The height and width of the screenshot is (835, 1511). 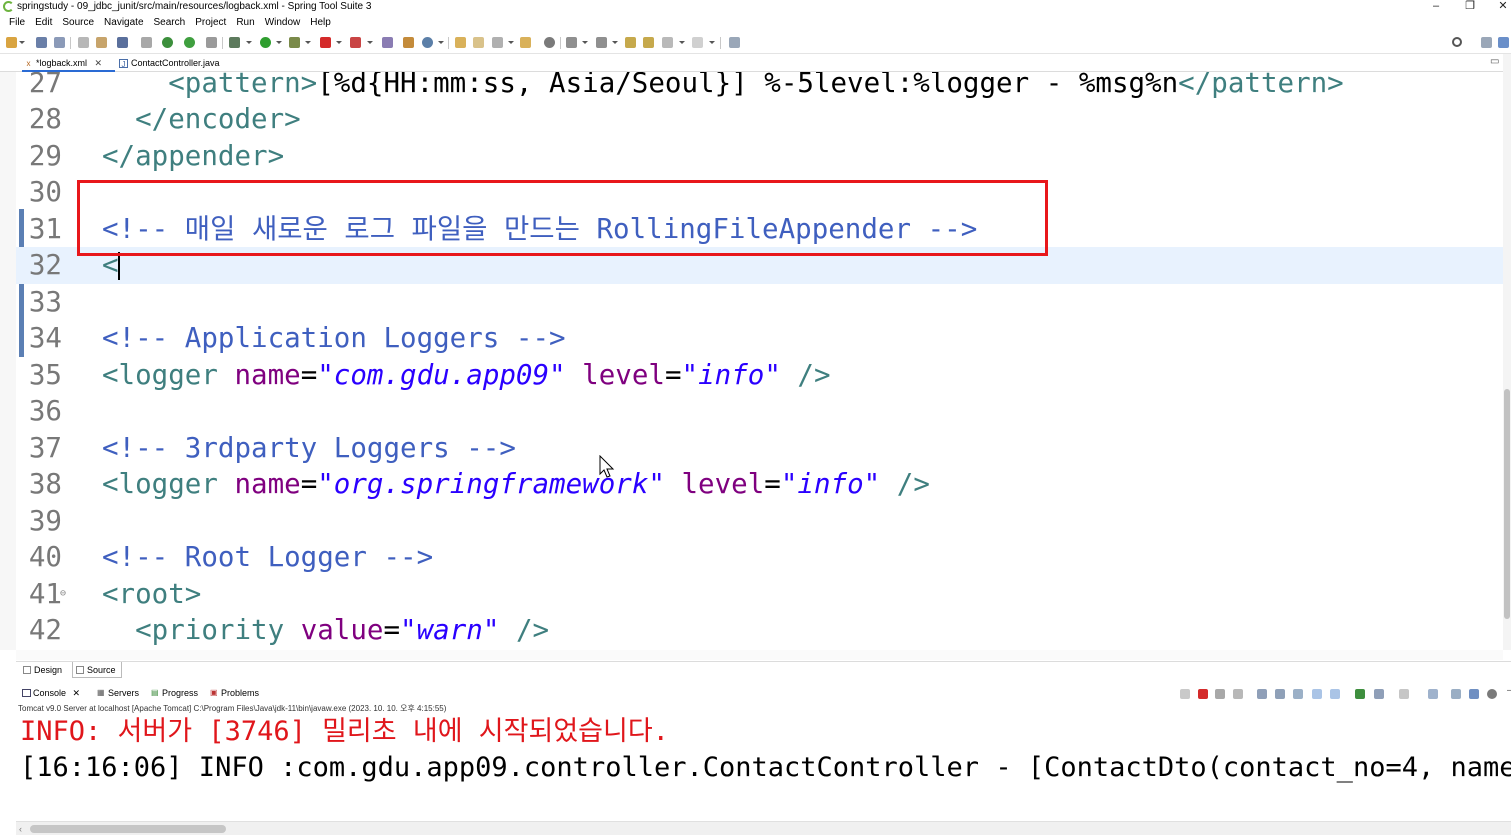 I want to click on relaunch-dropdown-icon, so click(x=370, y=42).